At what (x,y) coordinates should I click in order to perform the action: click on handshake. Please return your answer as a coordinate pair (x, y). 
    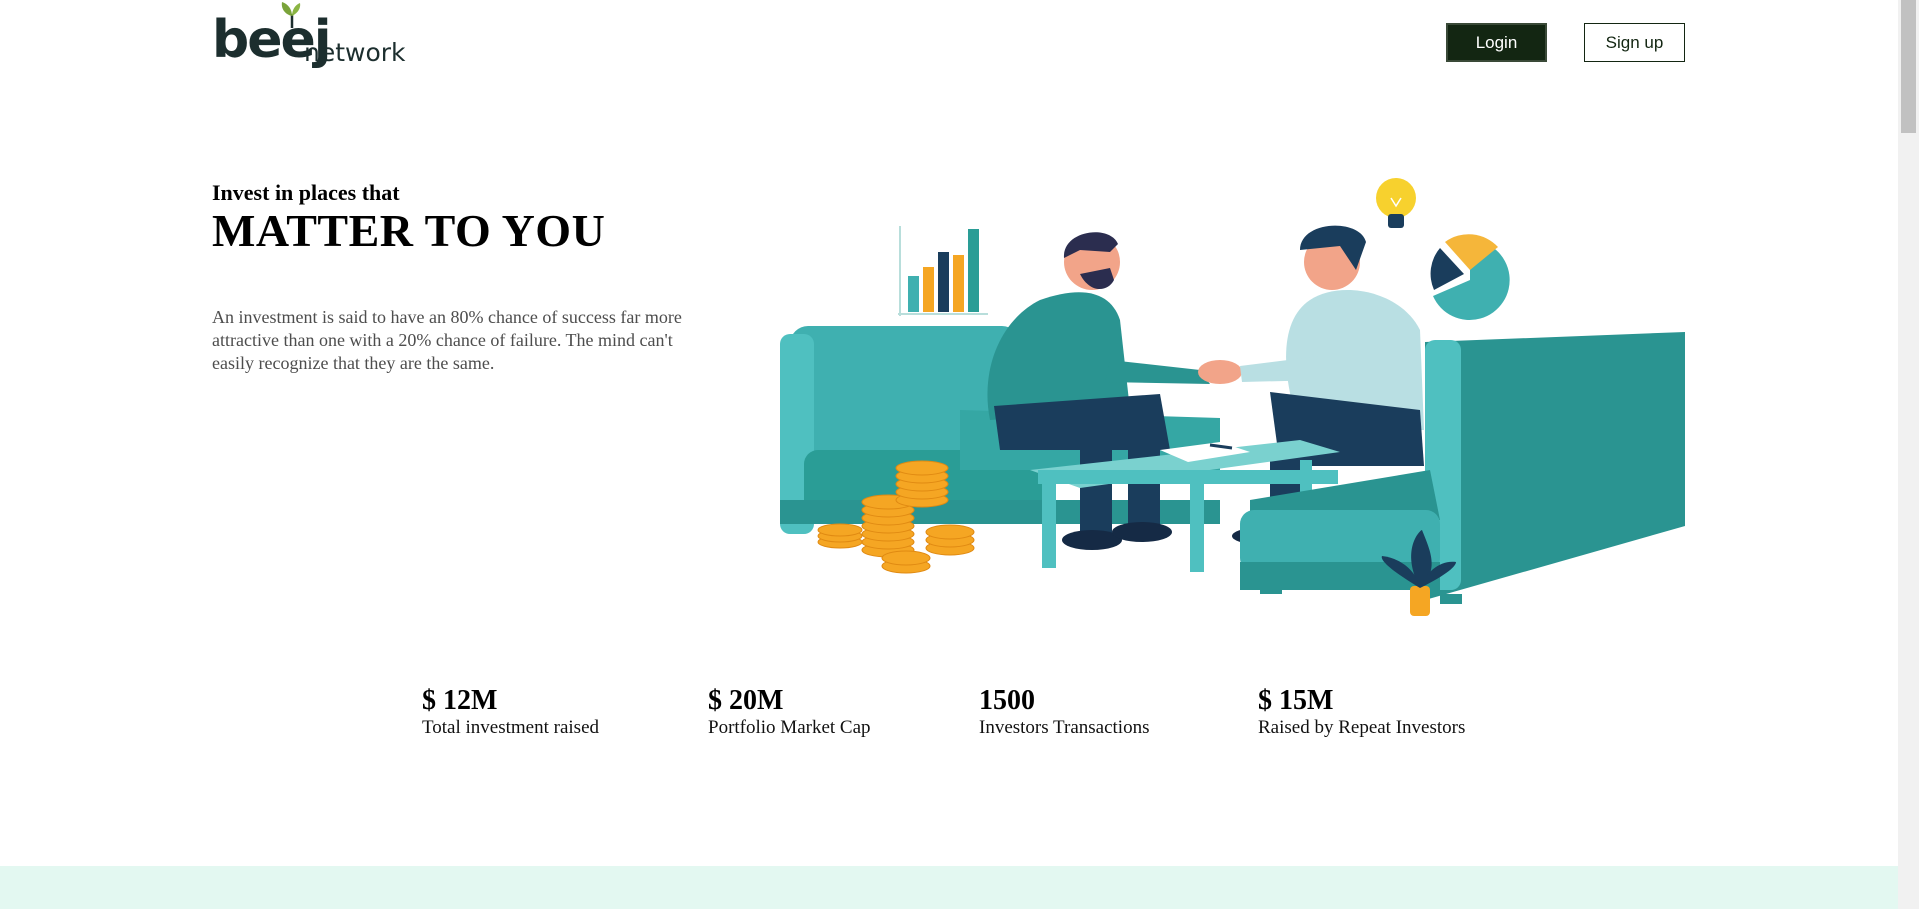
    Looking at the image, I should click on (1220, 372).